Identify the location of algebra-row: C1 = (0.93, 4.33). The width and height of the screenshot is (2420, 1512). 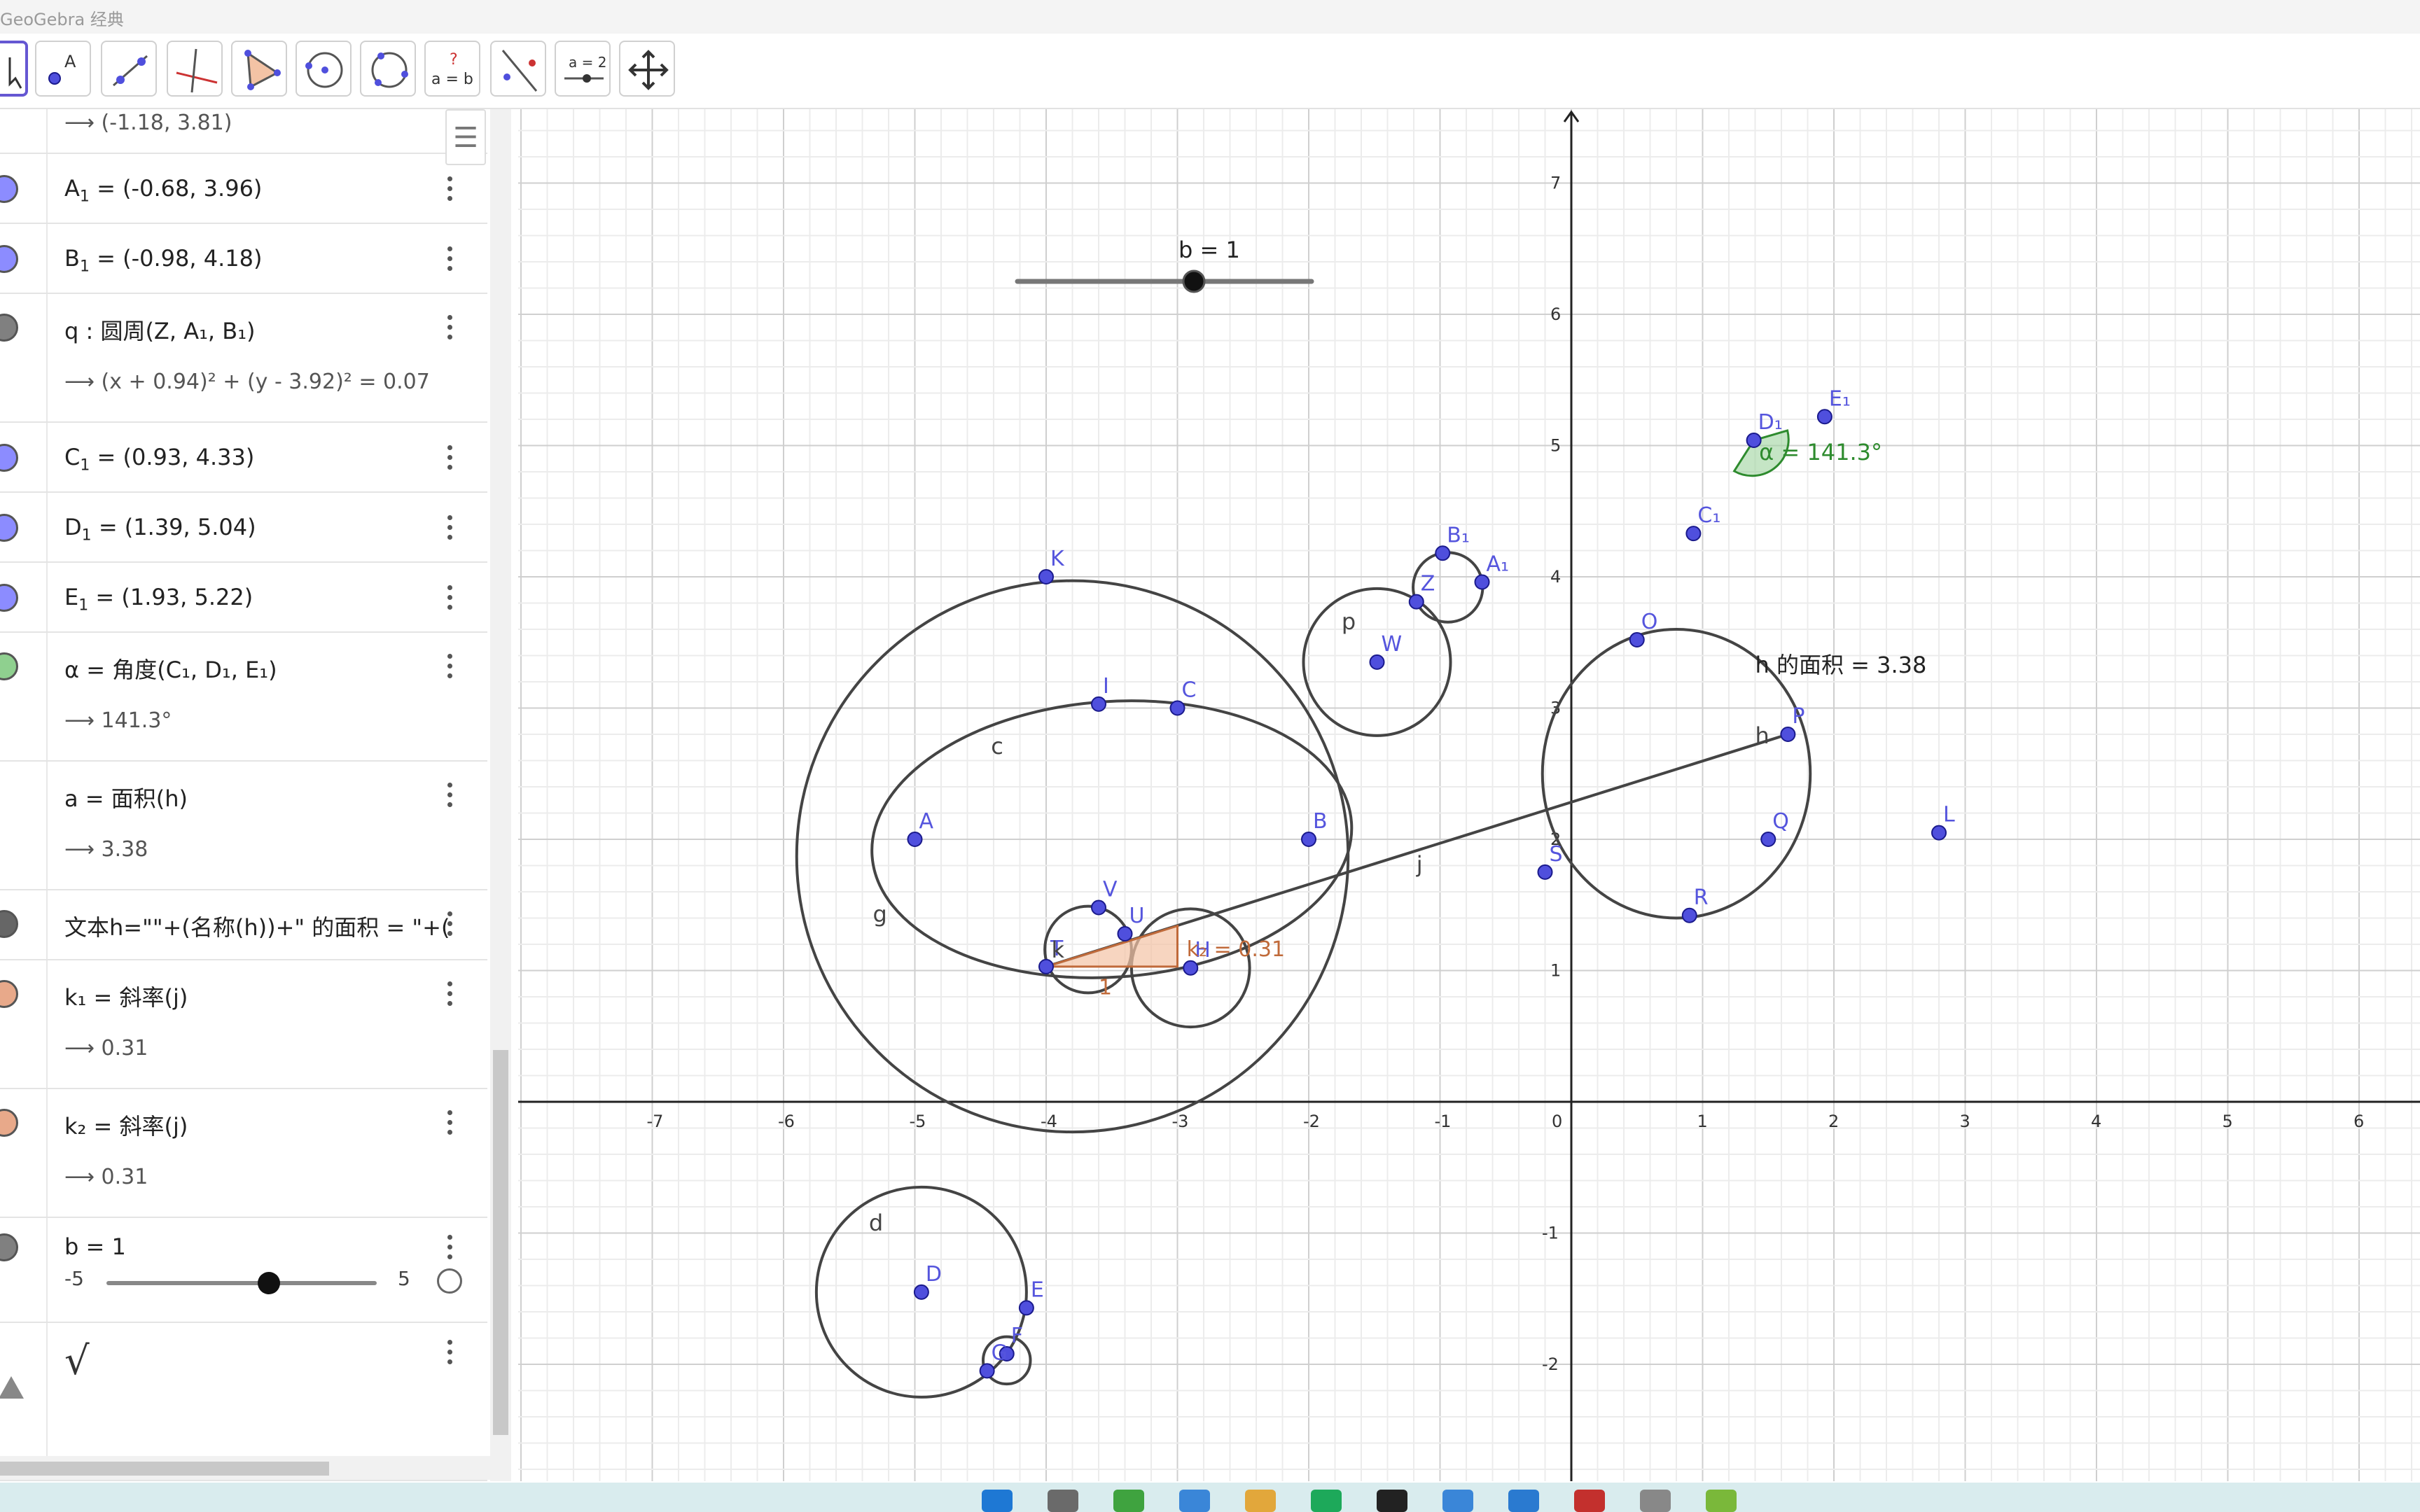
(243, 458).